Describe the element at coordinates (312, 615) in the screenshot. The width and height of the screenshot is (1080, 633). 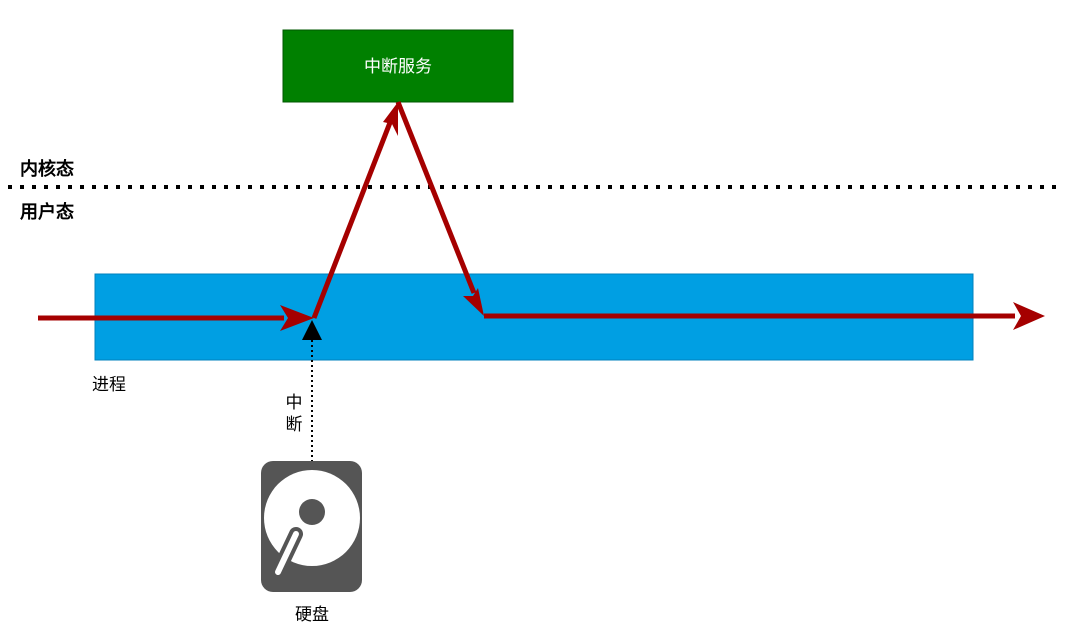
I see `hard-disk-label: 硬盘` at that location.